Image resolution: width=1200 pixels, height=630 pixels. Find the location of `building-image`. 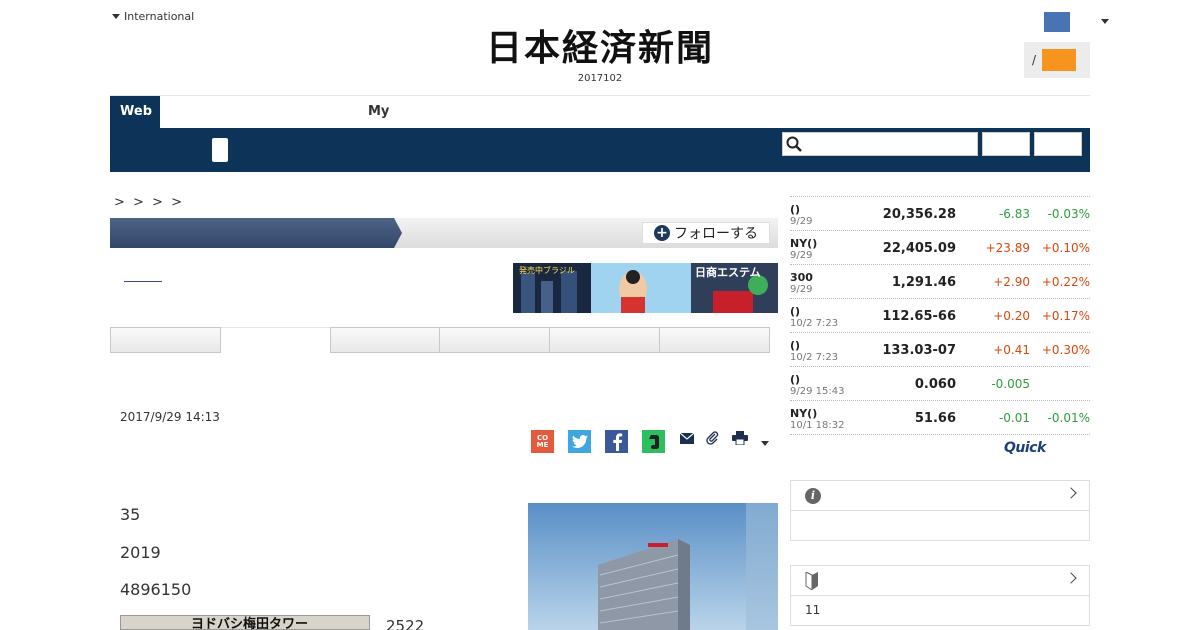

building-image is located at coordinates (653, 566).